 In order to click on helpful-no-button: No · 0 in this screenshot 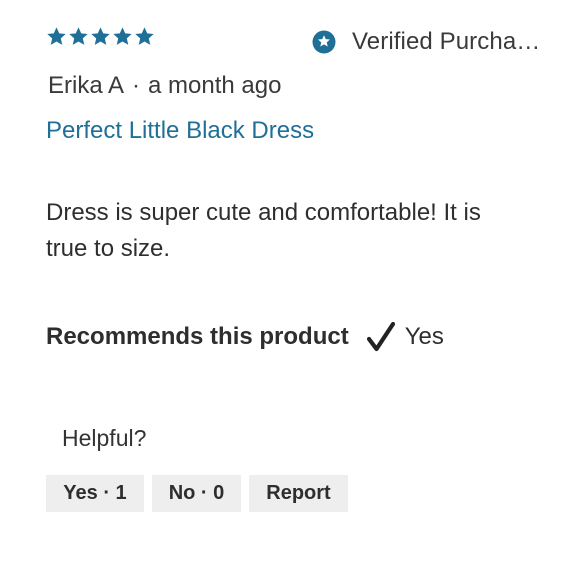, I will do `click(196, 493)`.